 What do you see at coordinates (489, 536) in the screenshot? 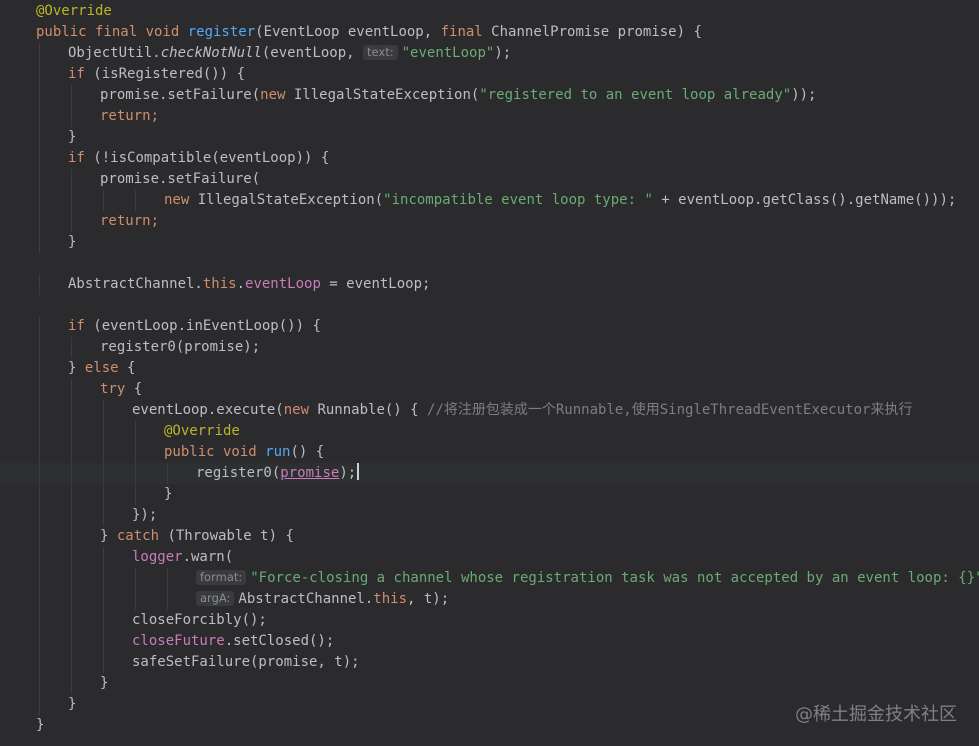
I see `code-line: } catch (Throwable t) {` at bounding box center [489, 536].